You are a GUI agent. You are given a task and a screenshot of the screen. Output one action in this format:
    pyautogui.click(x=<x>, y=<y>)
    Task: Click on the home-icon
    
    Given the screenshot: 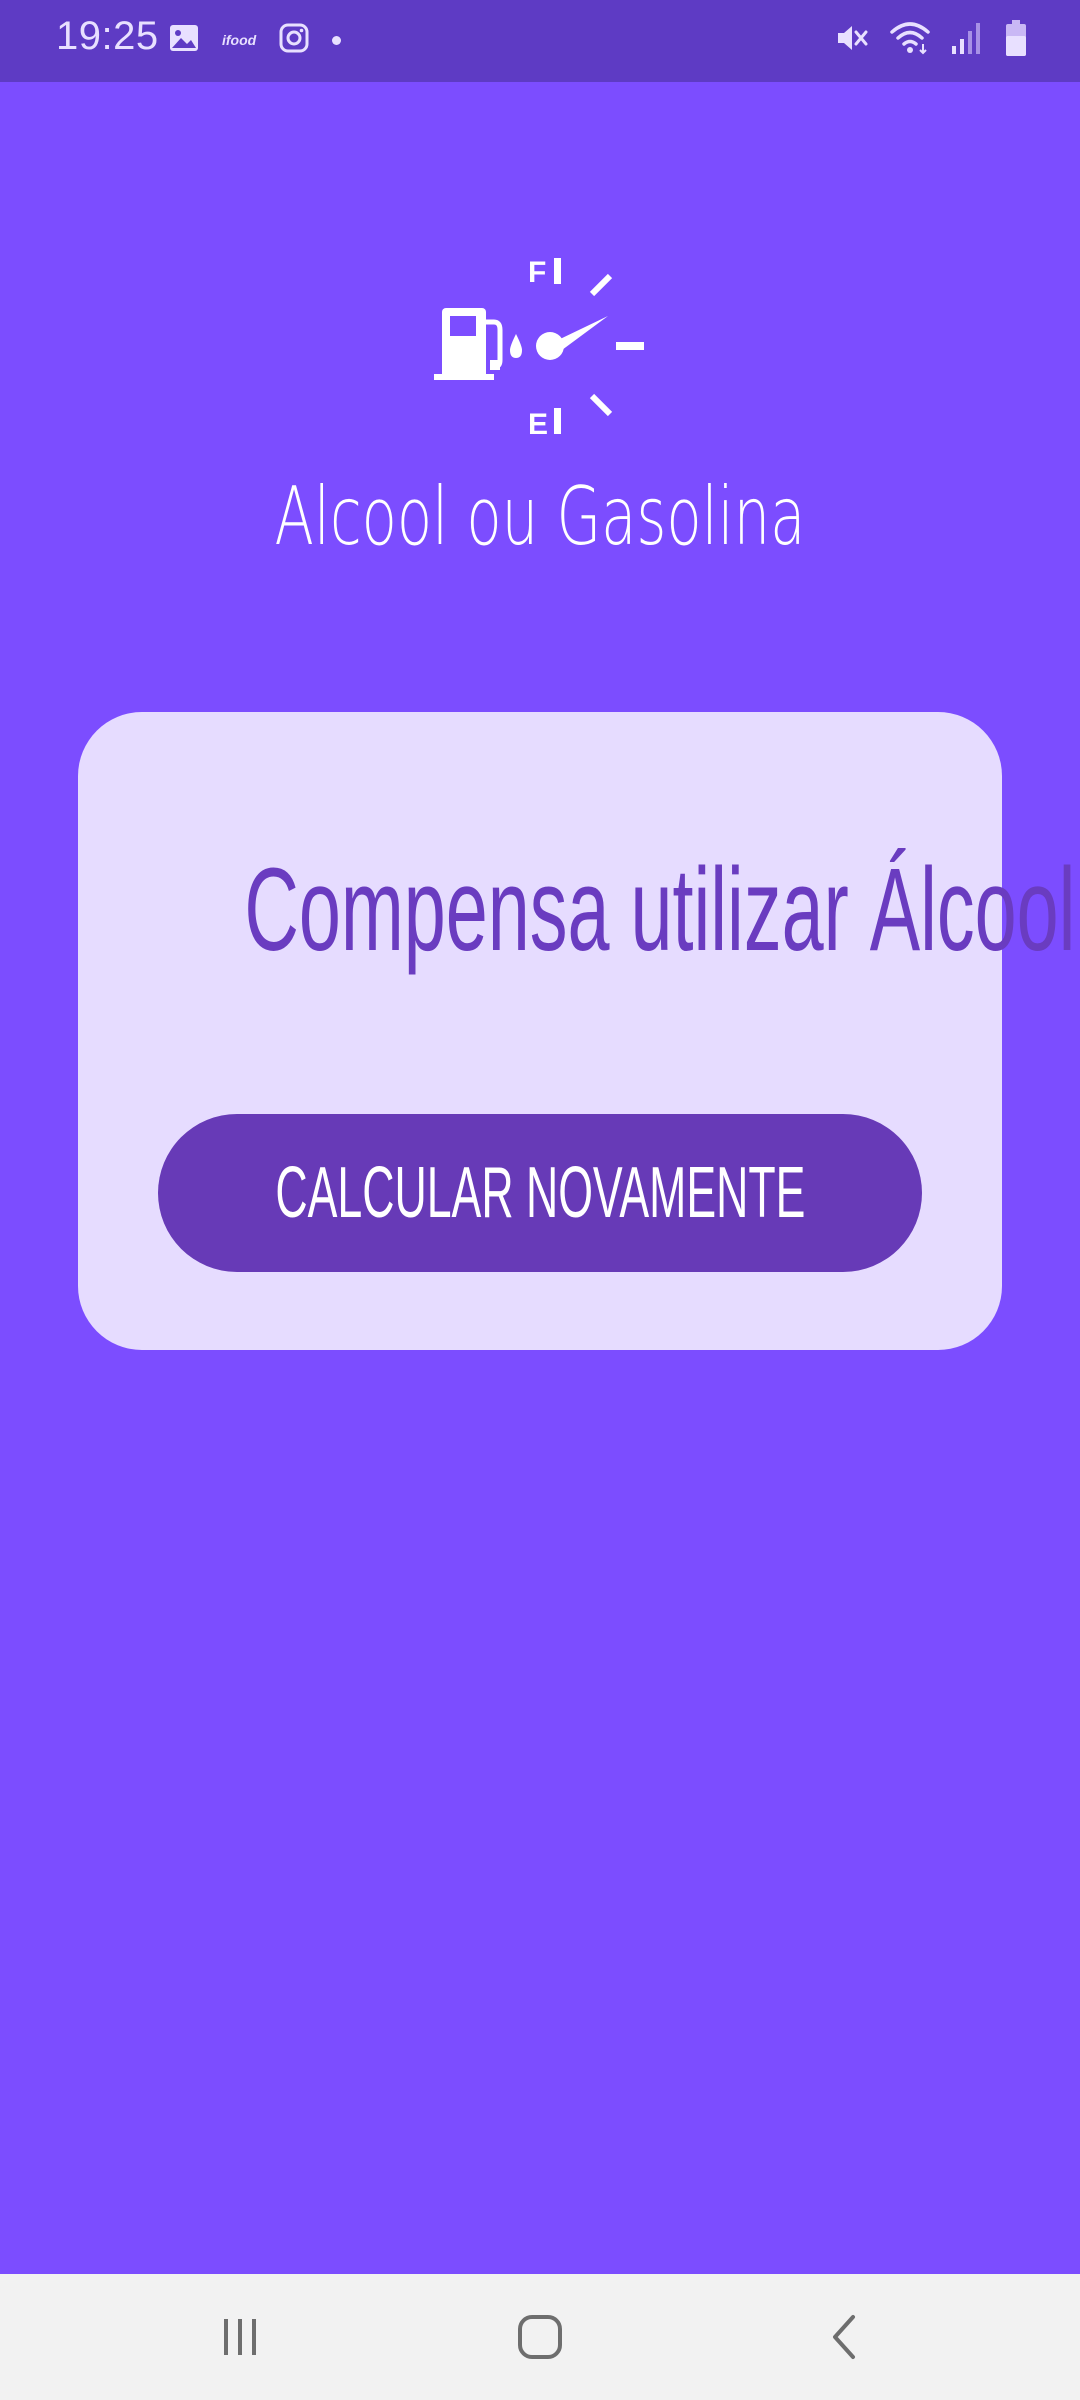 What is the action you would take?
    pyautogui.click(x=540, y=2337)
    